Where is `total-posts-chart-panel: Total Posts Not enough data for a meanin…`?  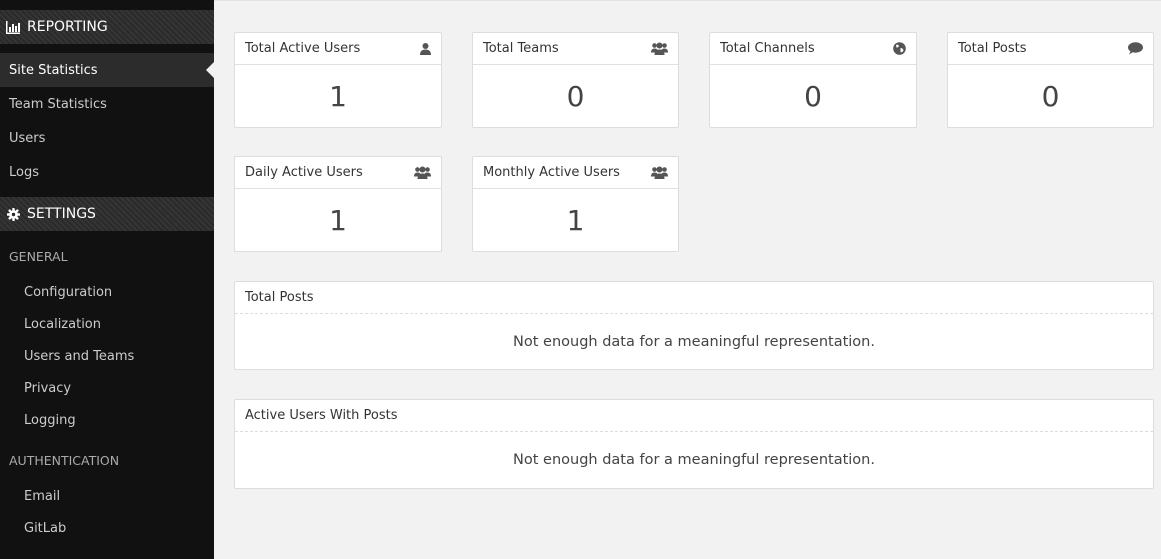 total-posts-chart-panel: Total Posts Not enough data for a meanin… is located at coordinates (694, 325).